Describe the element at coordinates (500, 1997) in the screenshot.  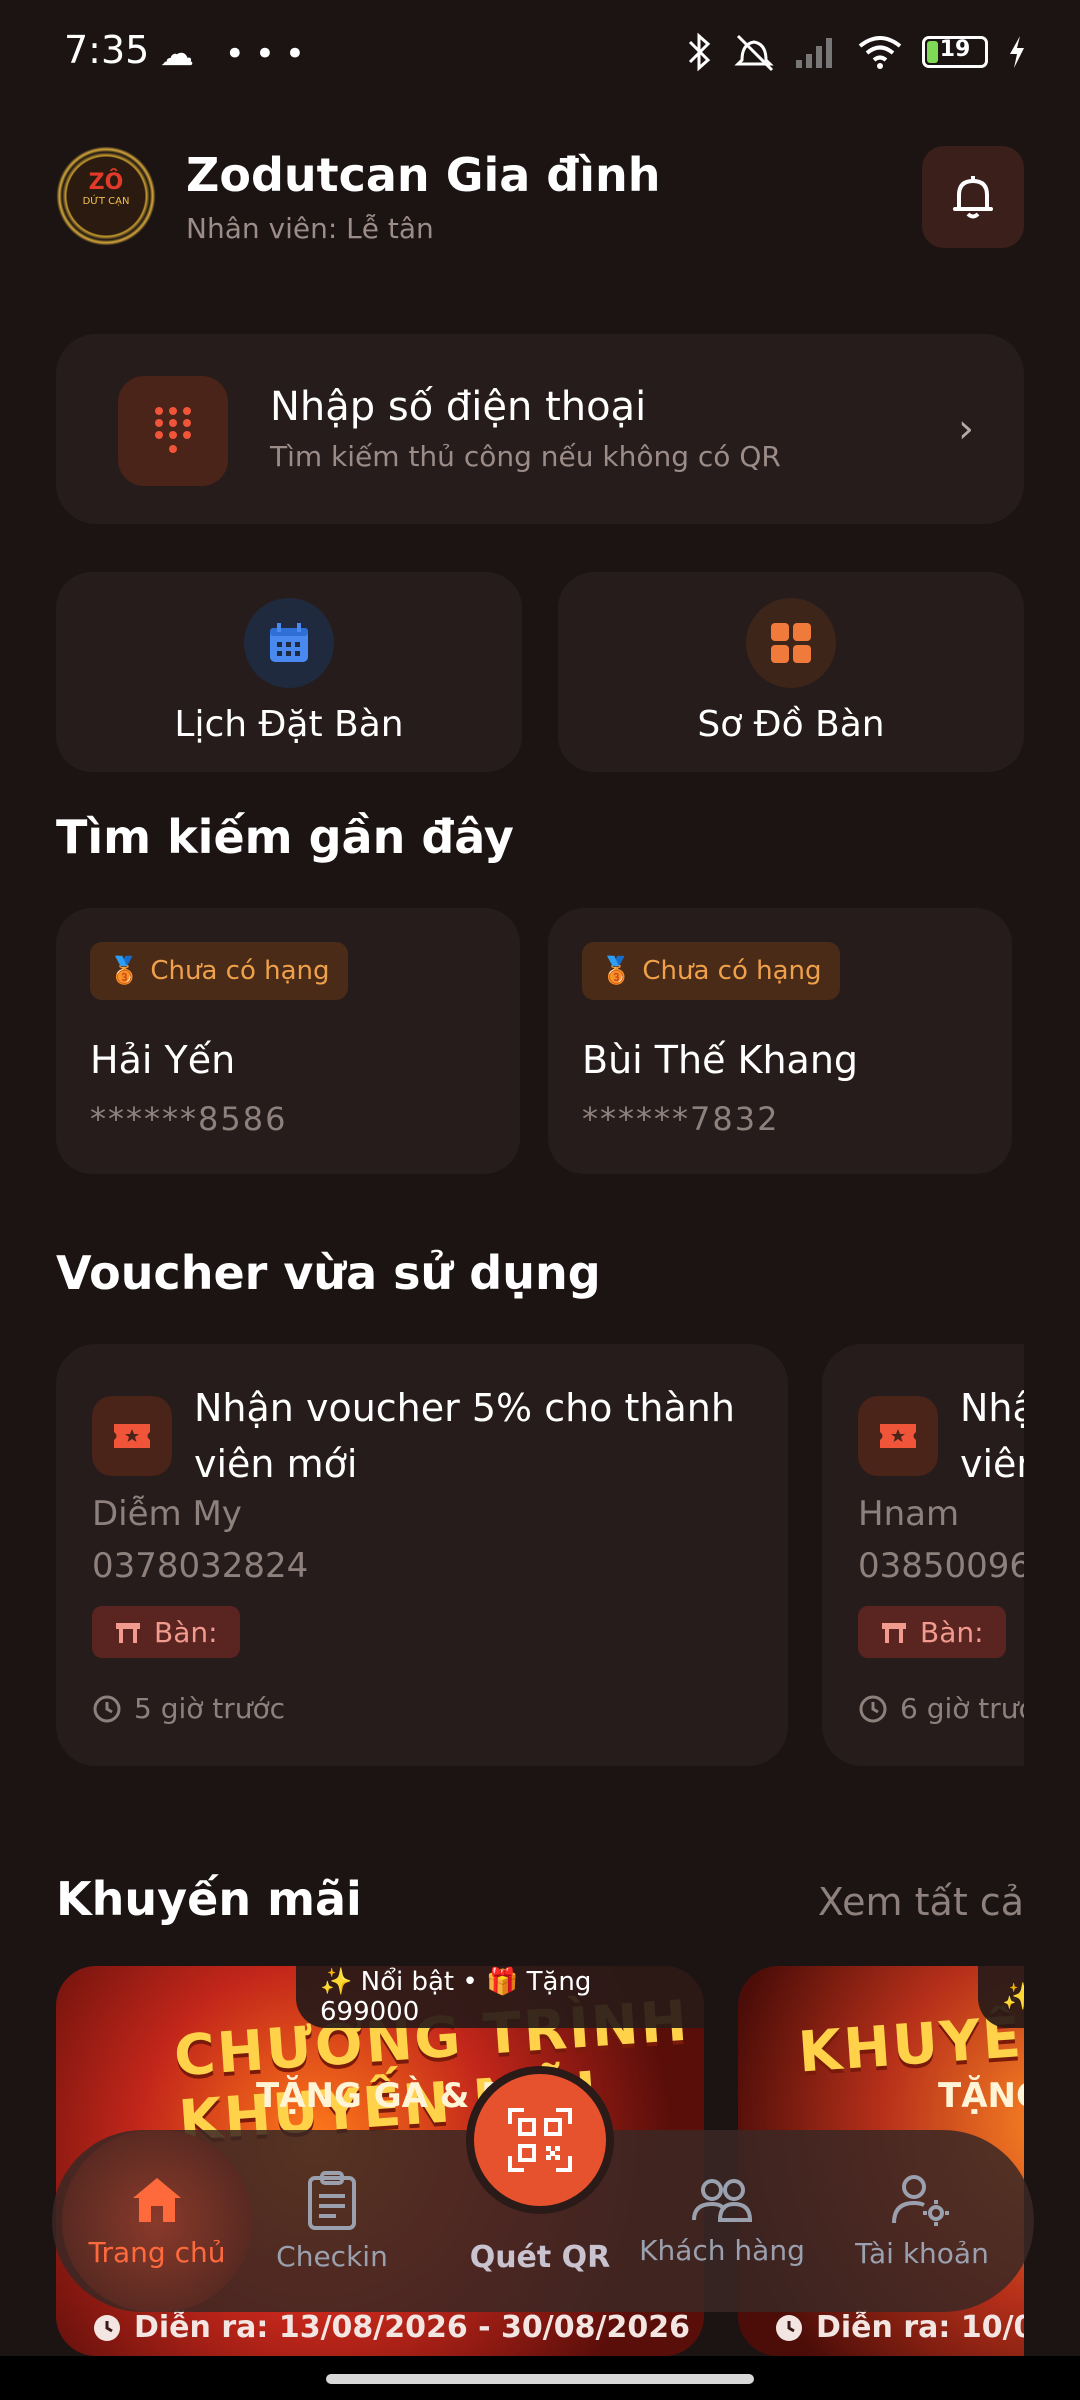
I see `promo-tag: ✨ Nổi bật • 🎁 Tặng 699000` at that location.